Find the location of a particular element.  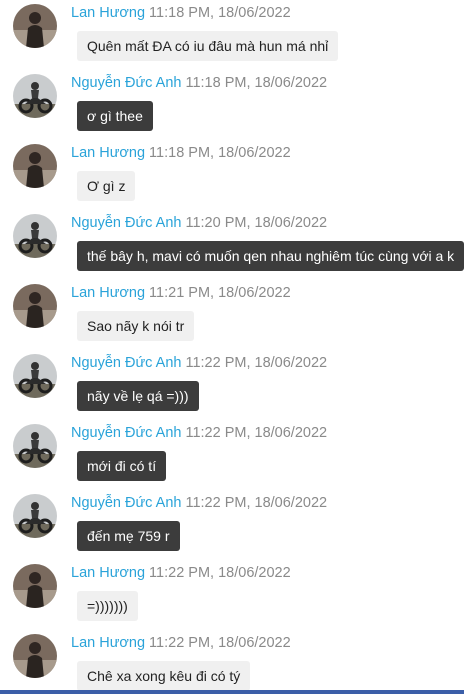

message-bubble: ơ gì thee is located at coordinates (115, 116).